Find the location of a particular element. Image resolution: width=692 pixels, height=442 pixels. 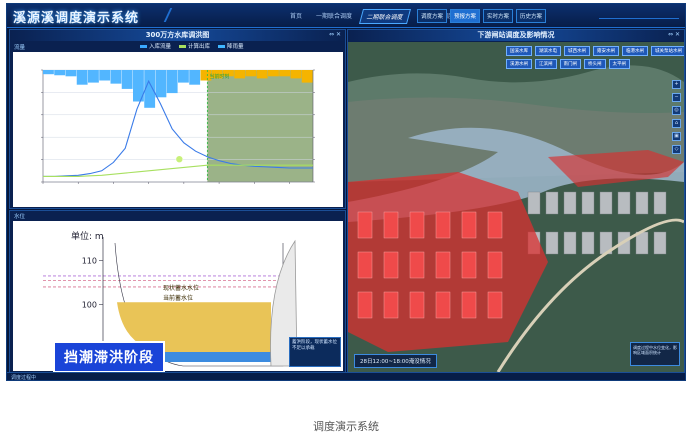

legend-item-0: 入库流量 is located at coordinates (155, 46).